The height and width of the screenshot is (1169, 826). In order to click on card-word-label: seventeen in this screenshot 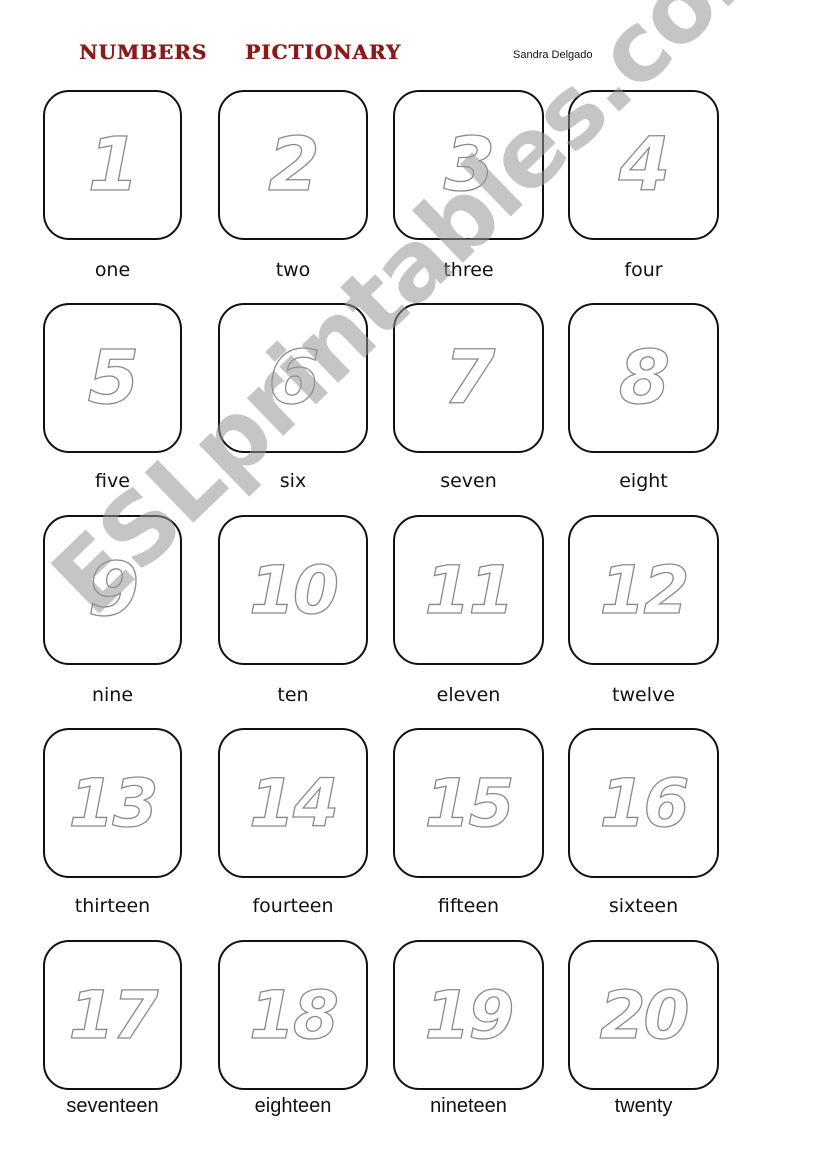, I will do `click(112, 1106)`.